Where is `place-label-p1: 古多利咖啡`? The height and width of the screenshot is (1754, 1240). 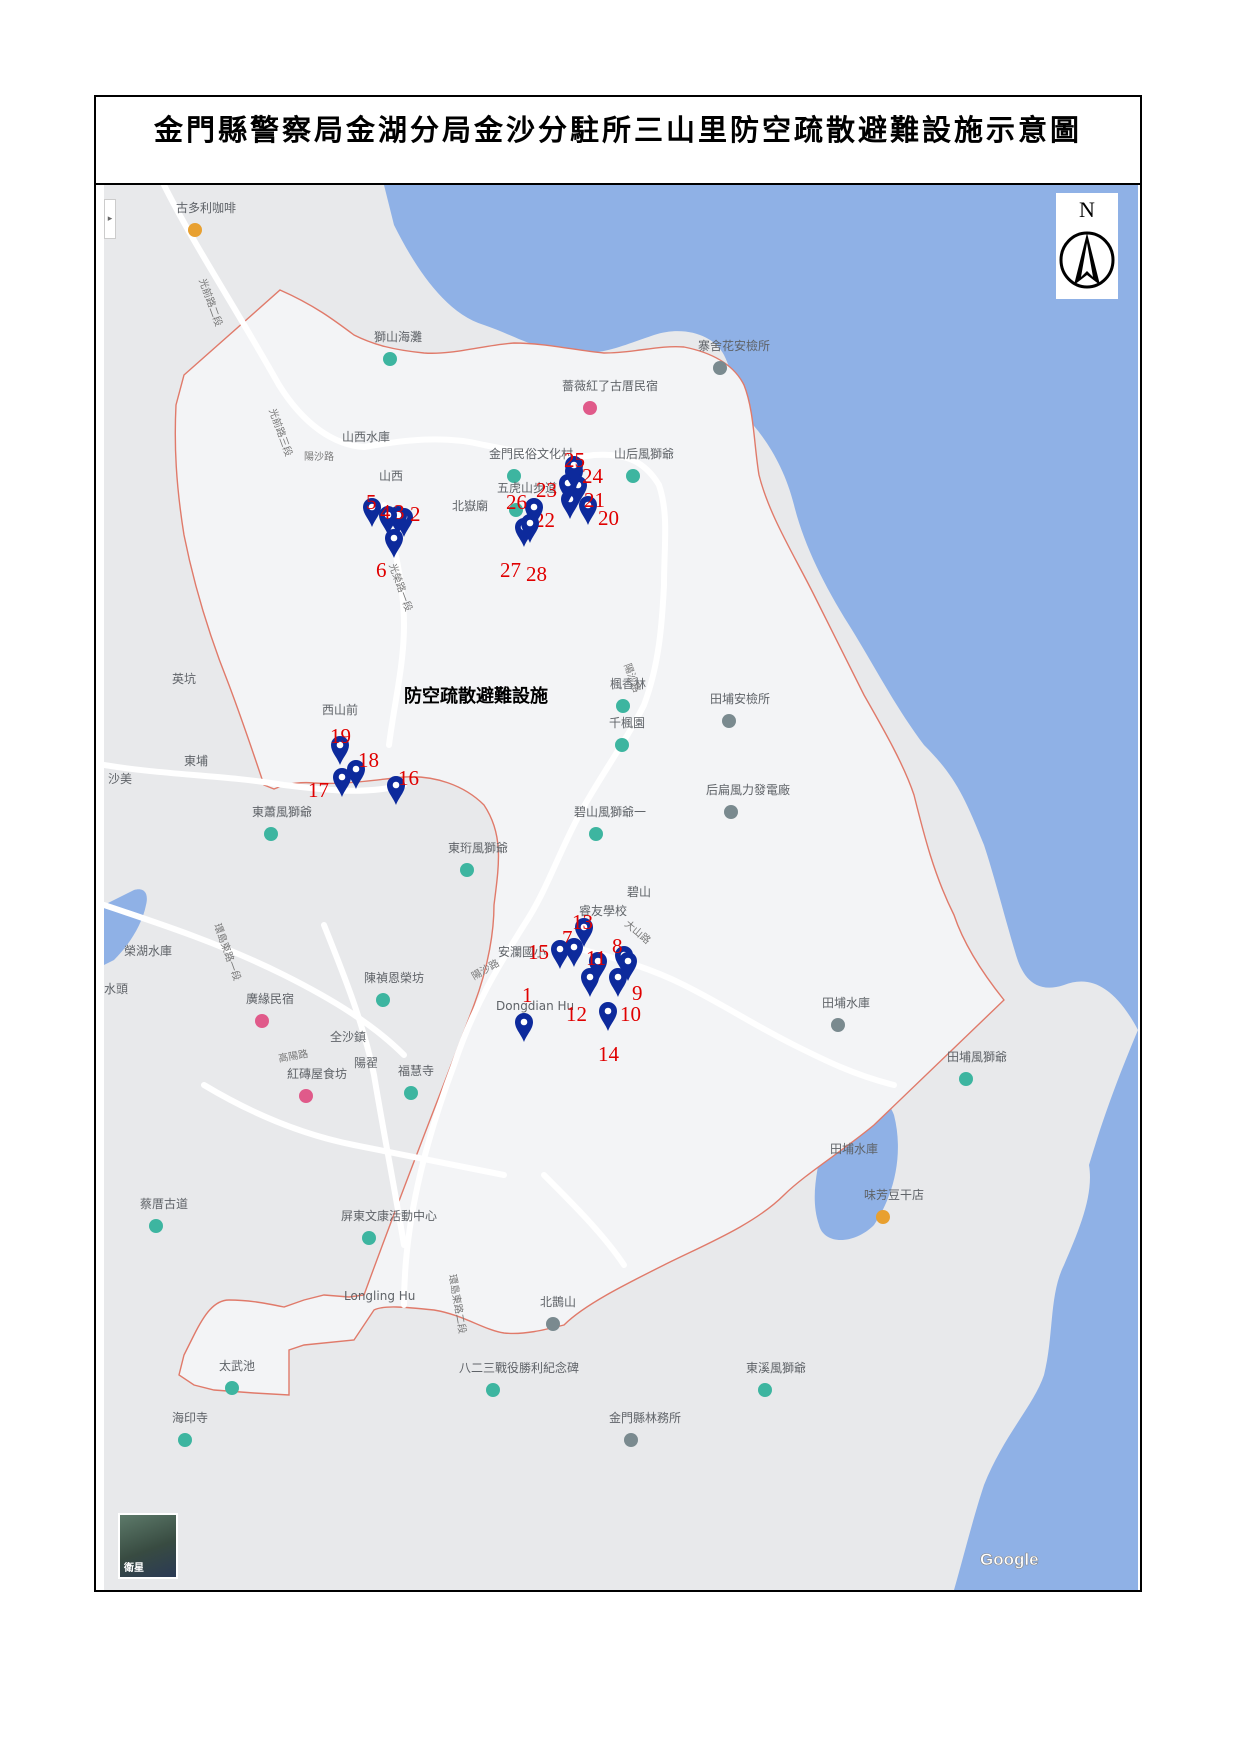
place-label-p1: 古多利咖啡 is located at coordinates (206, 207).